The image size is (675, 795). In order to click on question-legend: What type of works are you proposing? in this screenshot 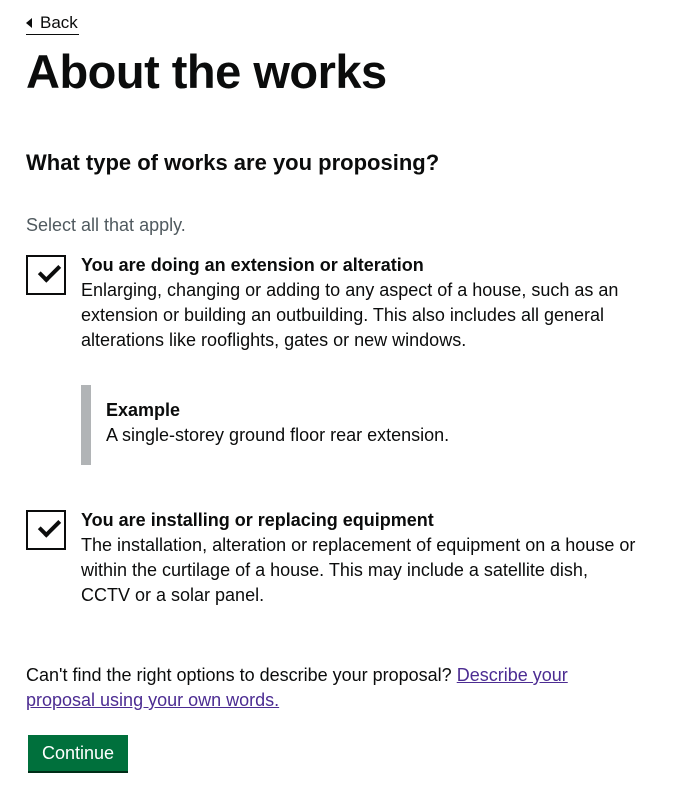, I will do `click(233, 162)`.